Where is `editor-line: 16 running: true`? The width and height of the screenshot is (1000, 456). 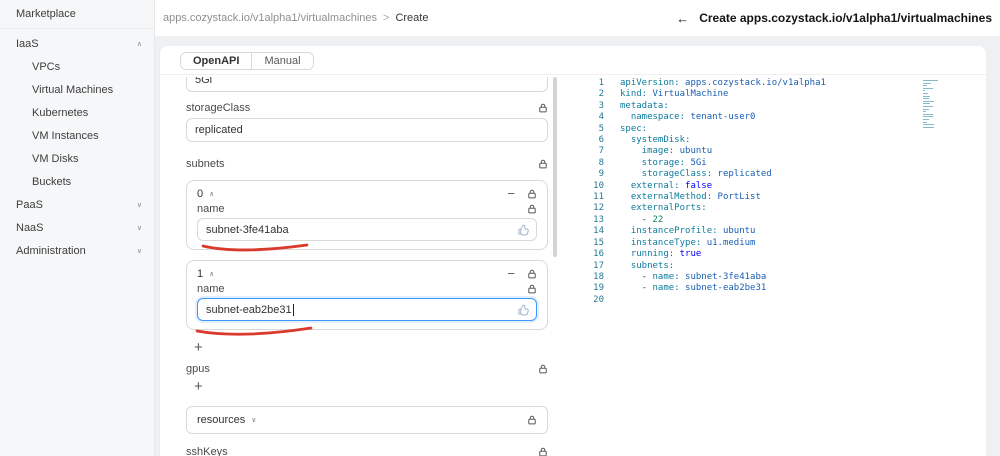 editor-line: 16 running: true is located at coordinates (782, 254).